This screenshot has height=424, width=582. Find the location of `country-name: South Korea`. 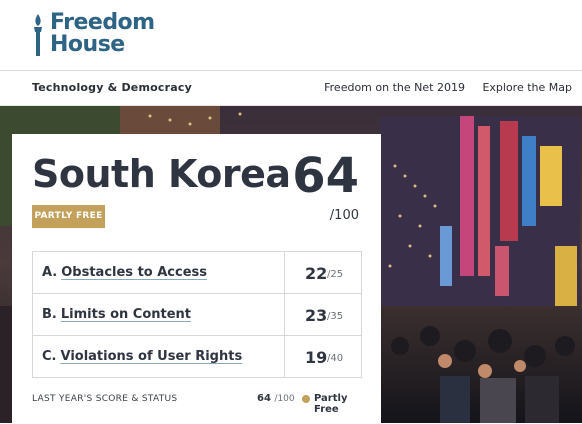

country-name: South Korea is located at coordinates (161, 174).